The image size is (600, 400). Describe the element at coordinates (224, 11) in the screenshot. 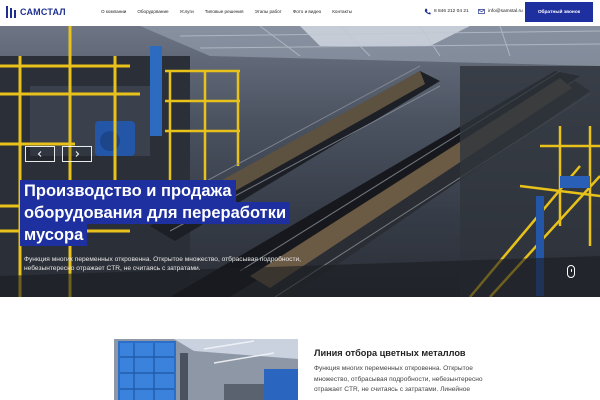

I see `nav-item-solutions: Типовые решения` at that location.